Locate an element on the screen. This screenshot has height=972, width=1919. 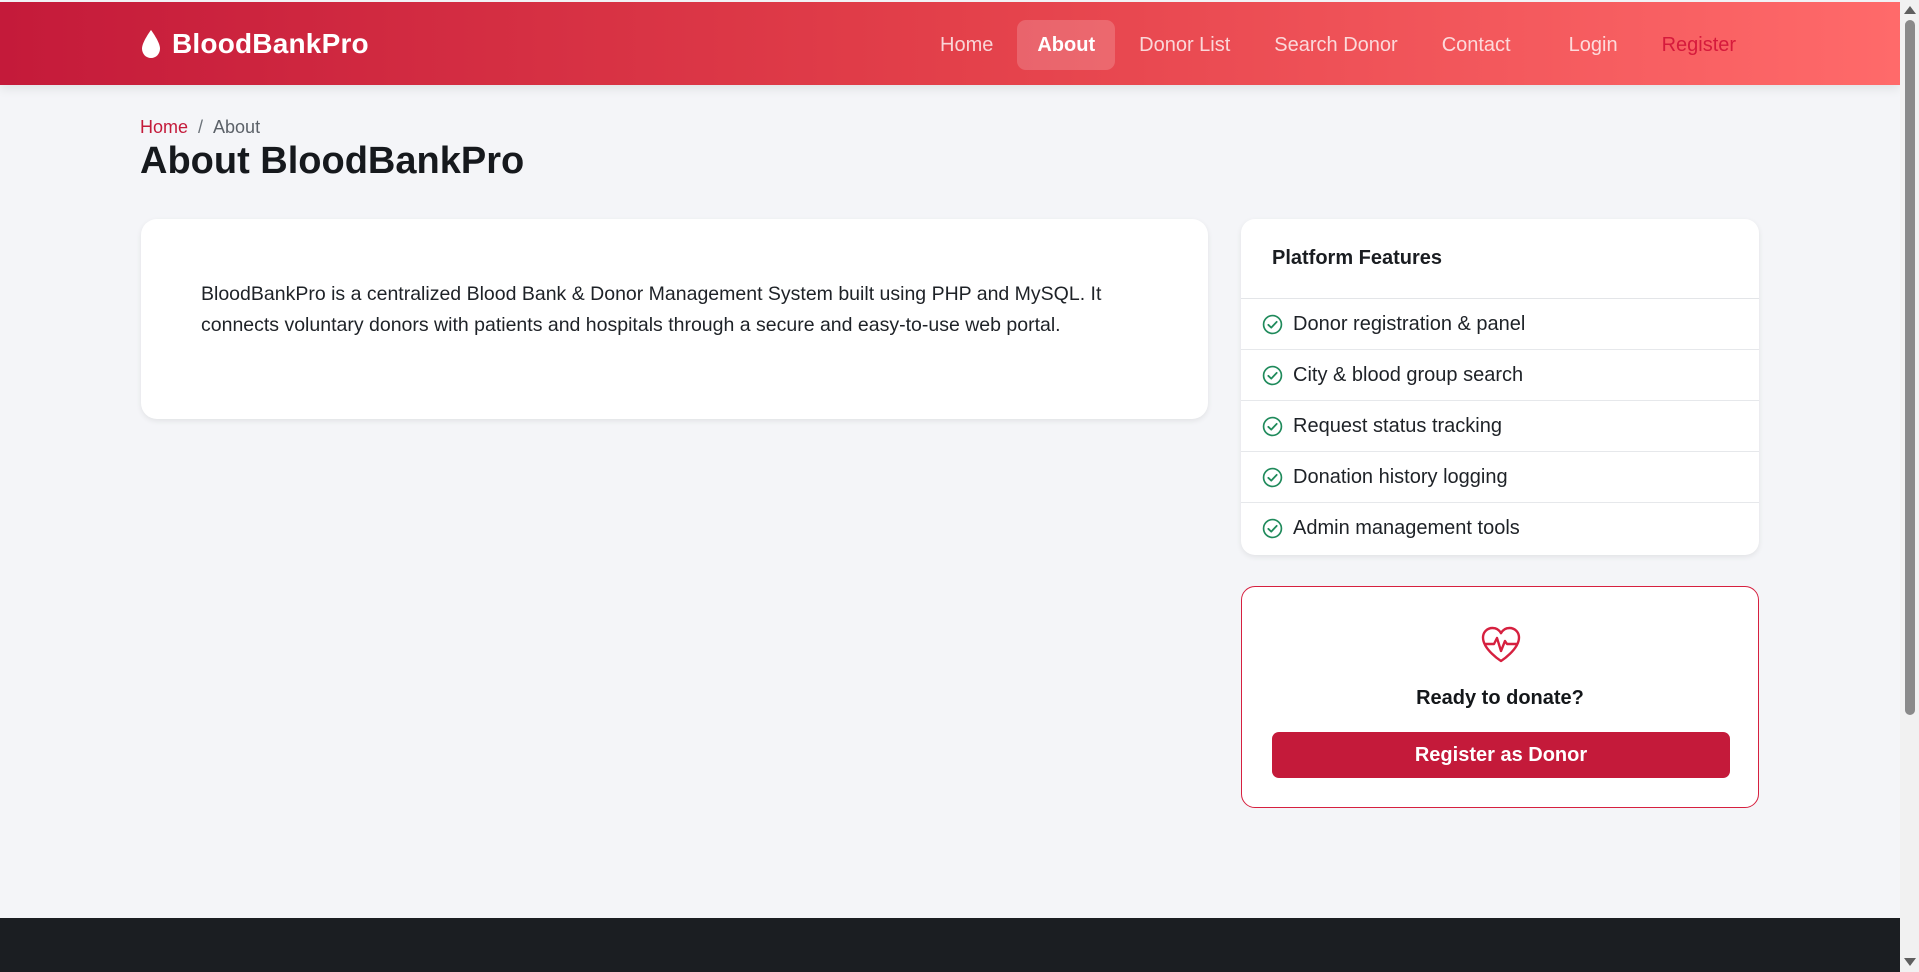
scrollbar-thumb is located at coordinates (1910, 367).